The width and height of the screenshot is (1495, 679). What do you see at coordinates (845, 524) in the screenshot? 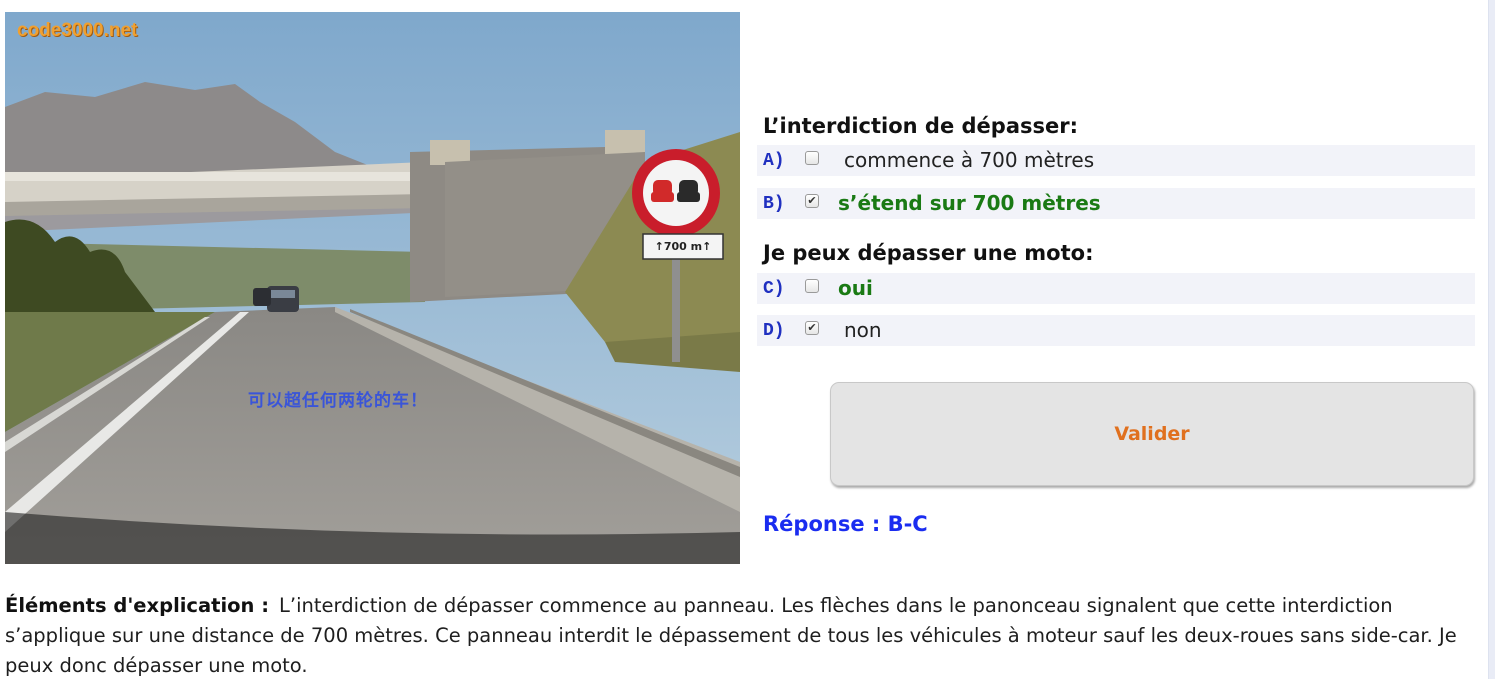
I see `answer-text: Réponse : B-C` at bounding box center [845, 524].